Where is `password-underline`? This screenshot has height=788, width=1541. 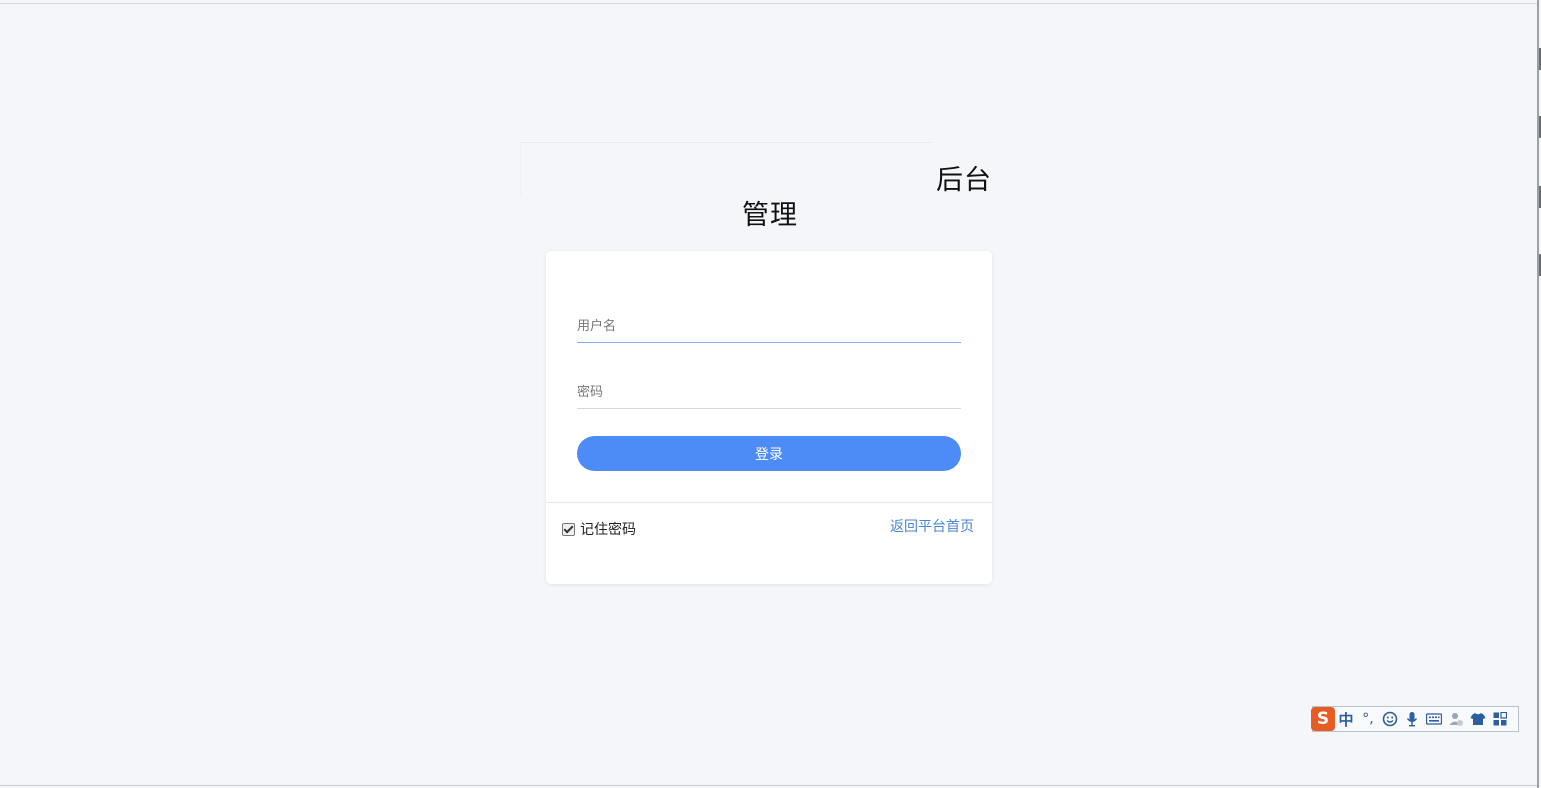
password-underline is located at coordinates (769, 408).